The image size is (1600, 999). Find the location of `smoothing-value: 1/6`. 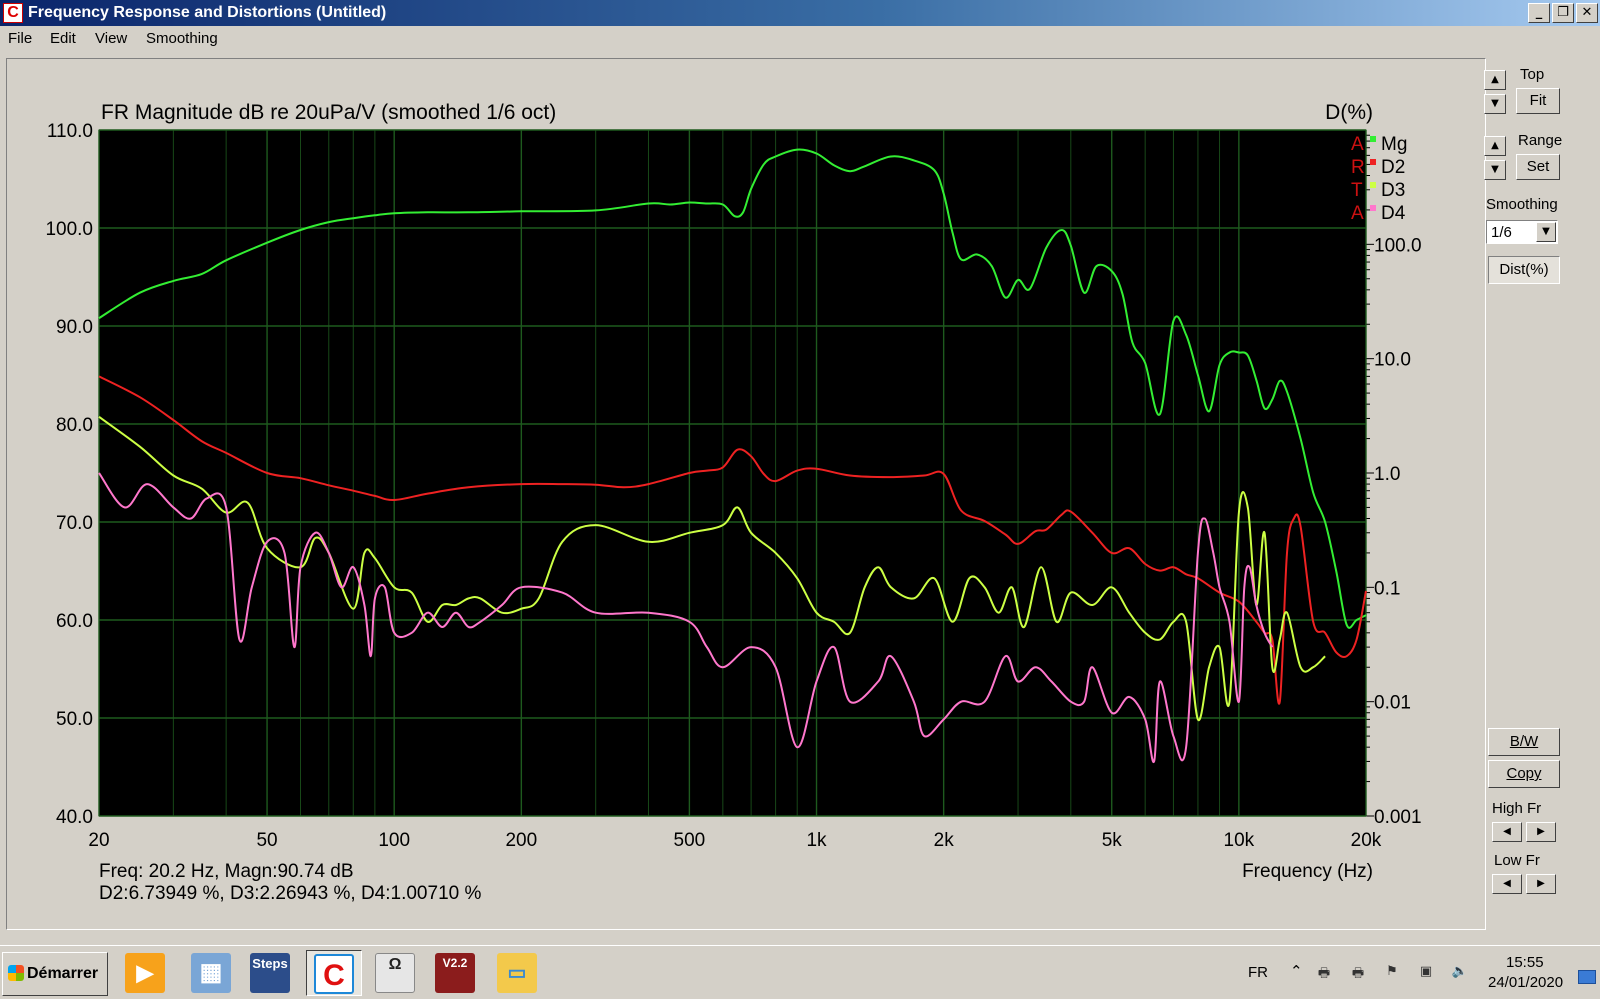

smoothing-value: 1/6 is located at coordinates (1501, 232).